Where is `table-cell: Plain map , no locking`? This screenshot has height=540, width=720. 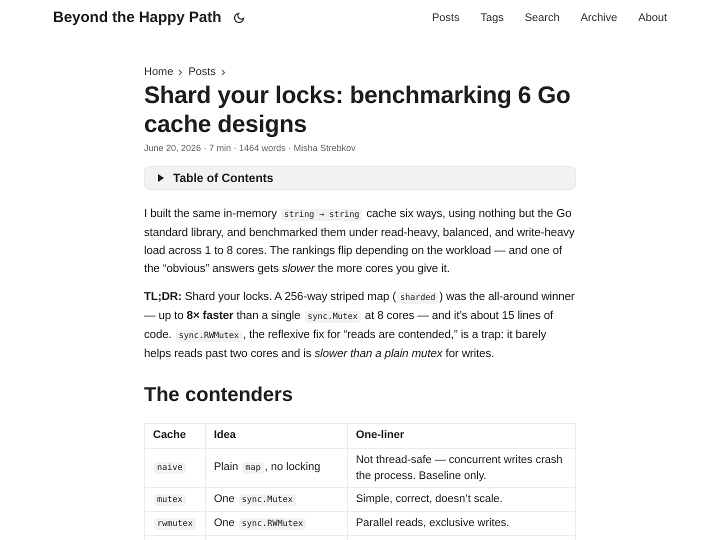
table-cell: Plain map , no locking is located at coordinates (276, 467).